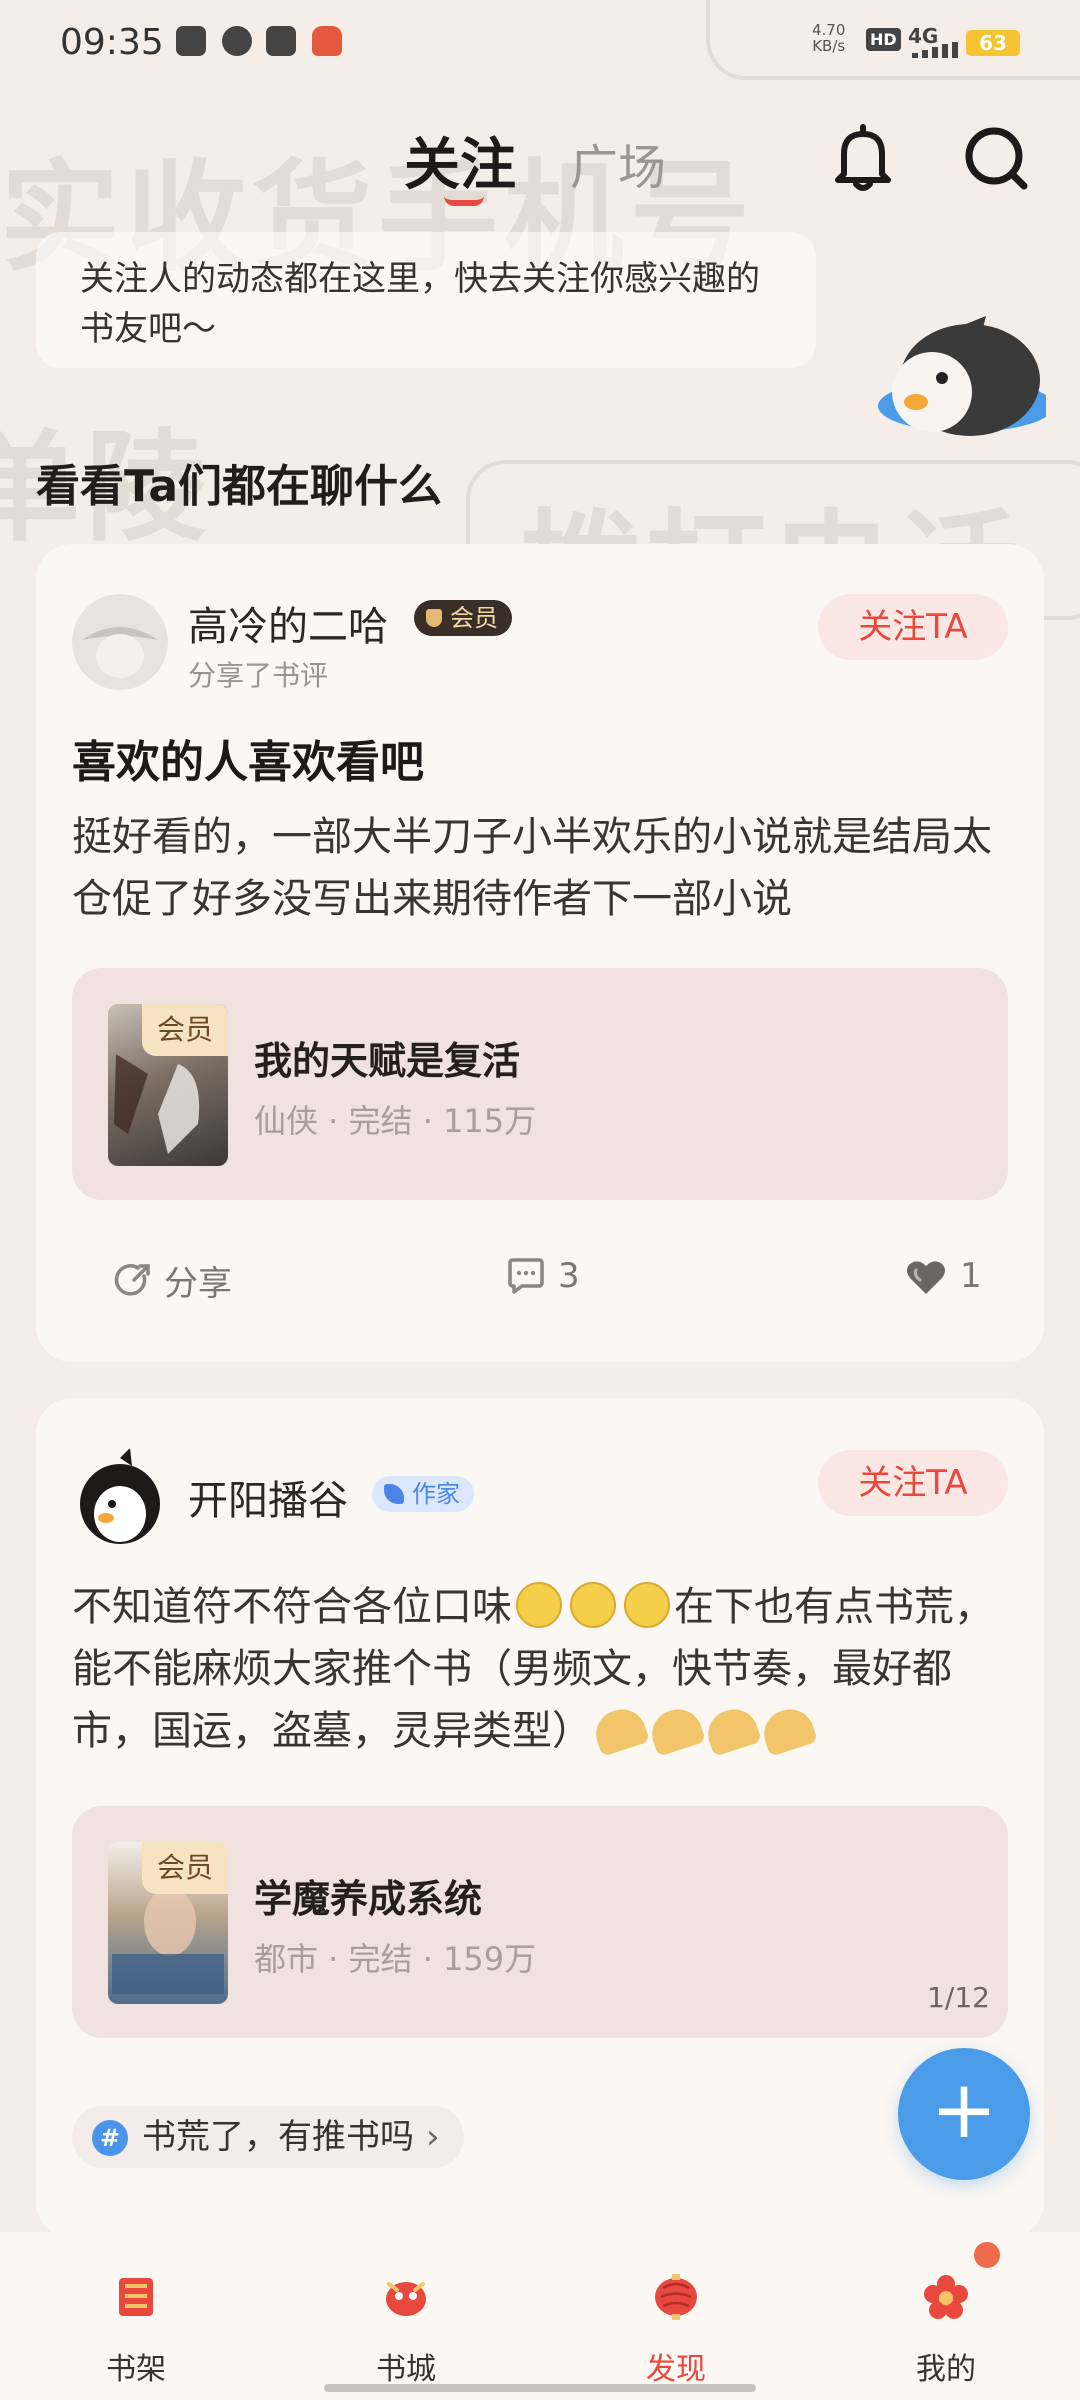  Describe the element at coordinates (132, 1279) in the screenshot. I see `share-icon` at that location.